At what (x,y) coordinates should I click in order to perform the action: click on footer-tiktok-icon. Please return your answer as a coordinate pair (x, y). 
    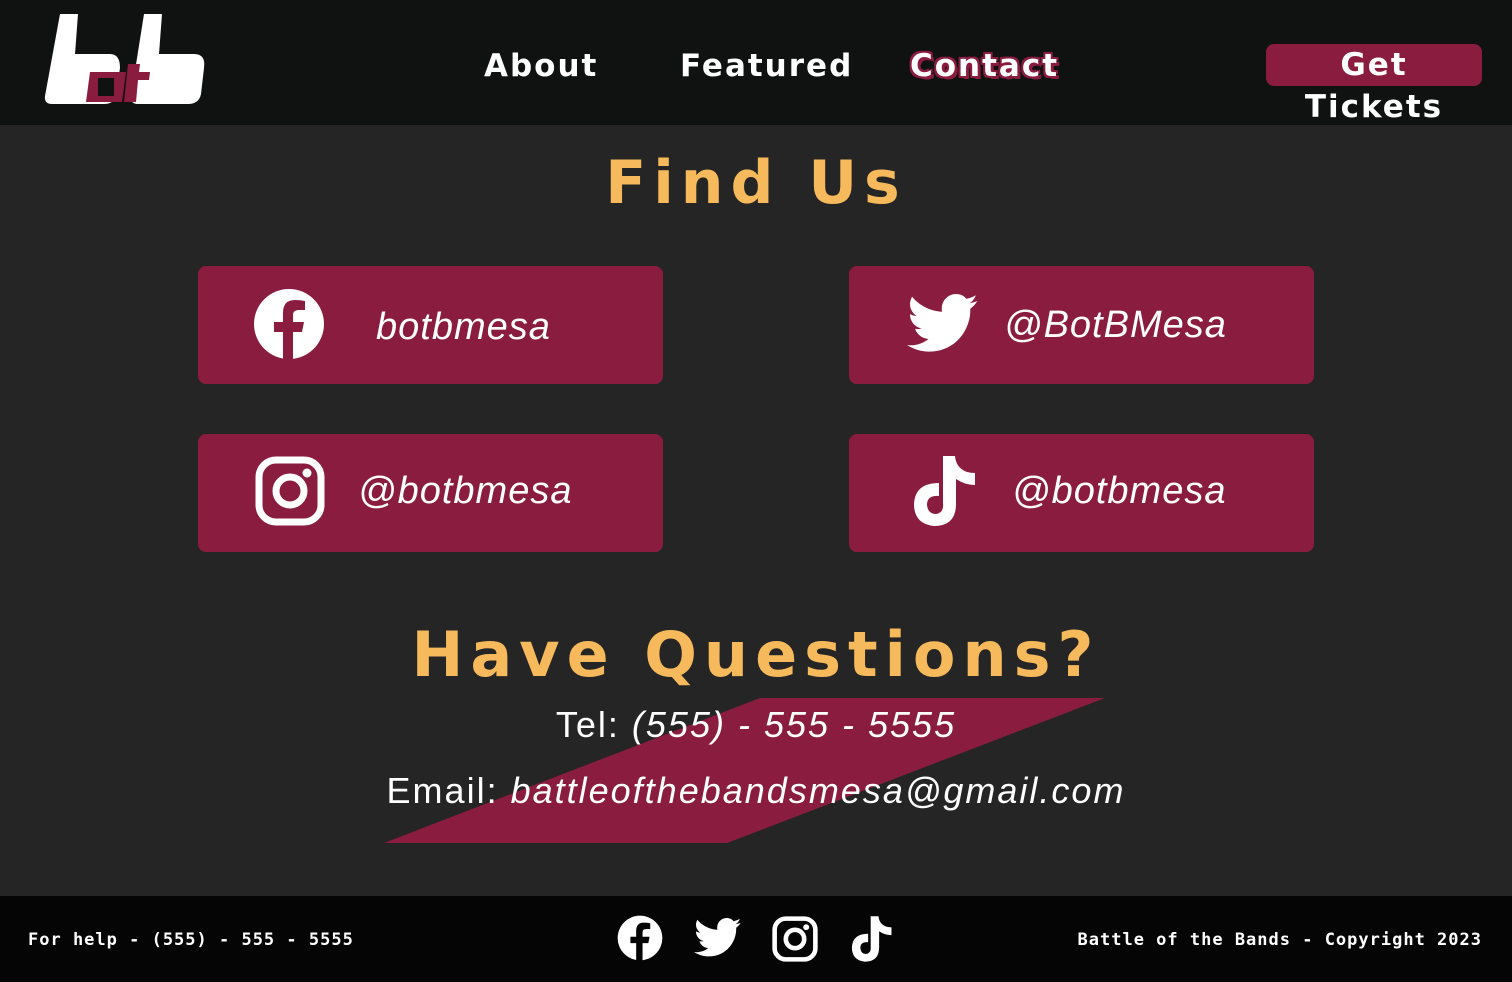
    Looking at the image, I should click on (872, 939).